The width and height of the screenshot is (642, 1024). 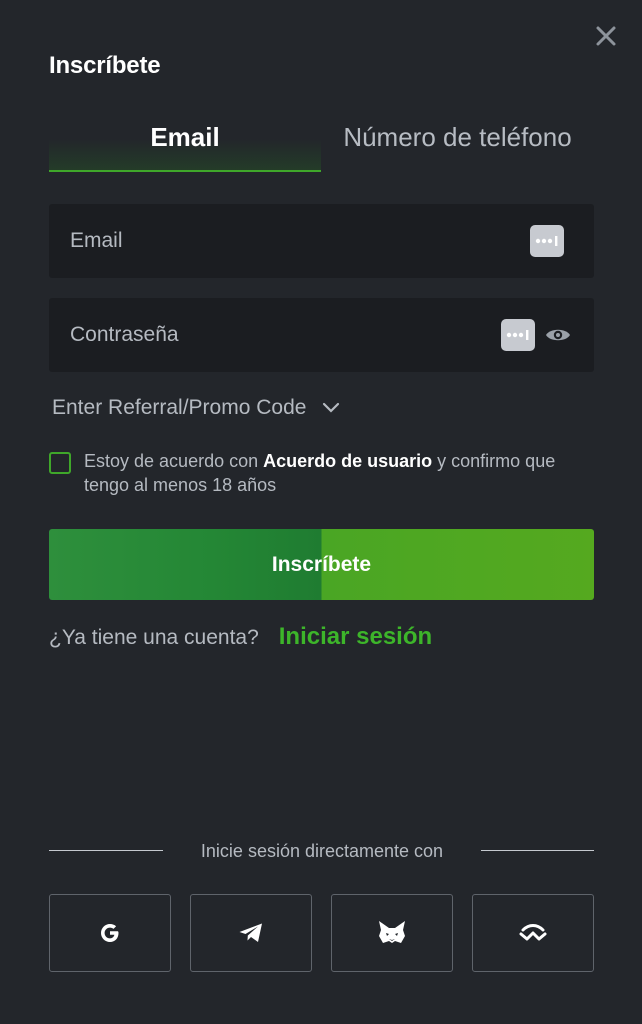 I want to click on divider-line-right, so click(x=537, y=850).